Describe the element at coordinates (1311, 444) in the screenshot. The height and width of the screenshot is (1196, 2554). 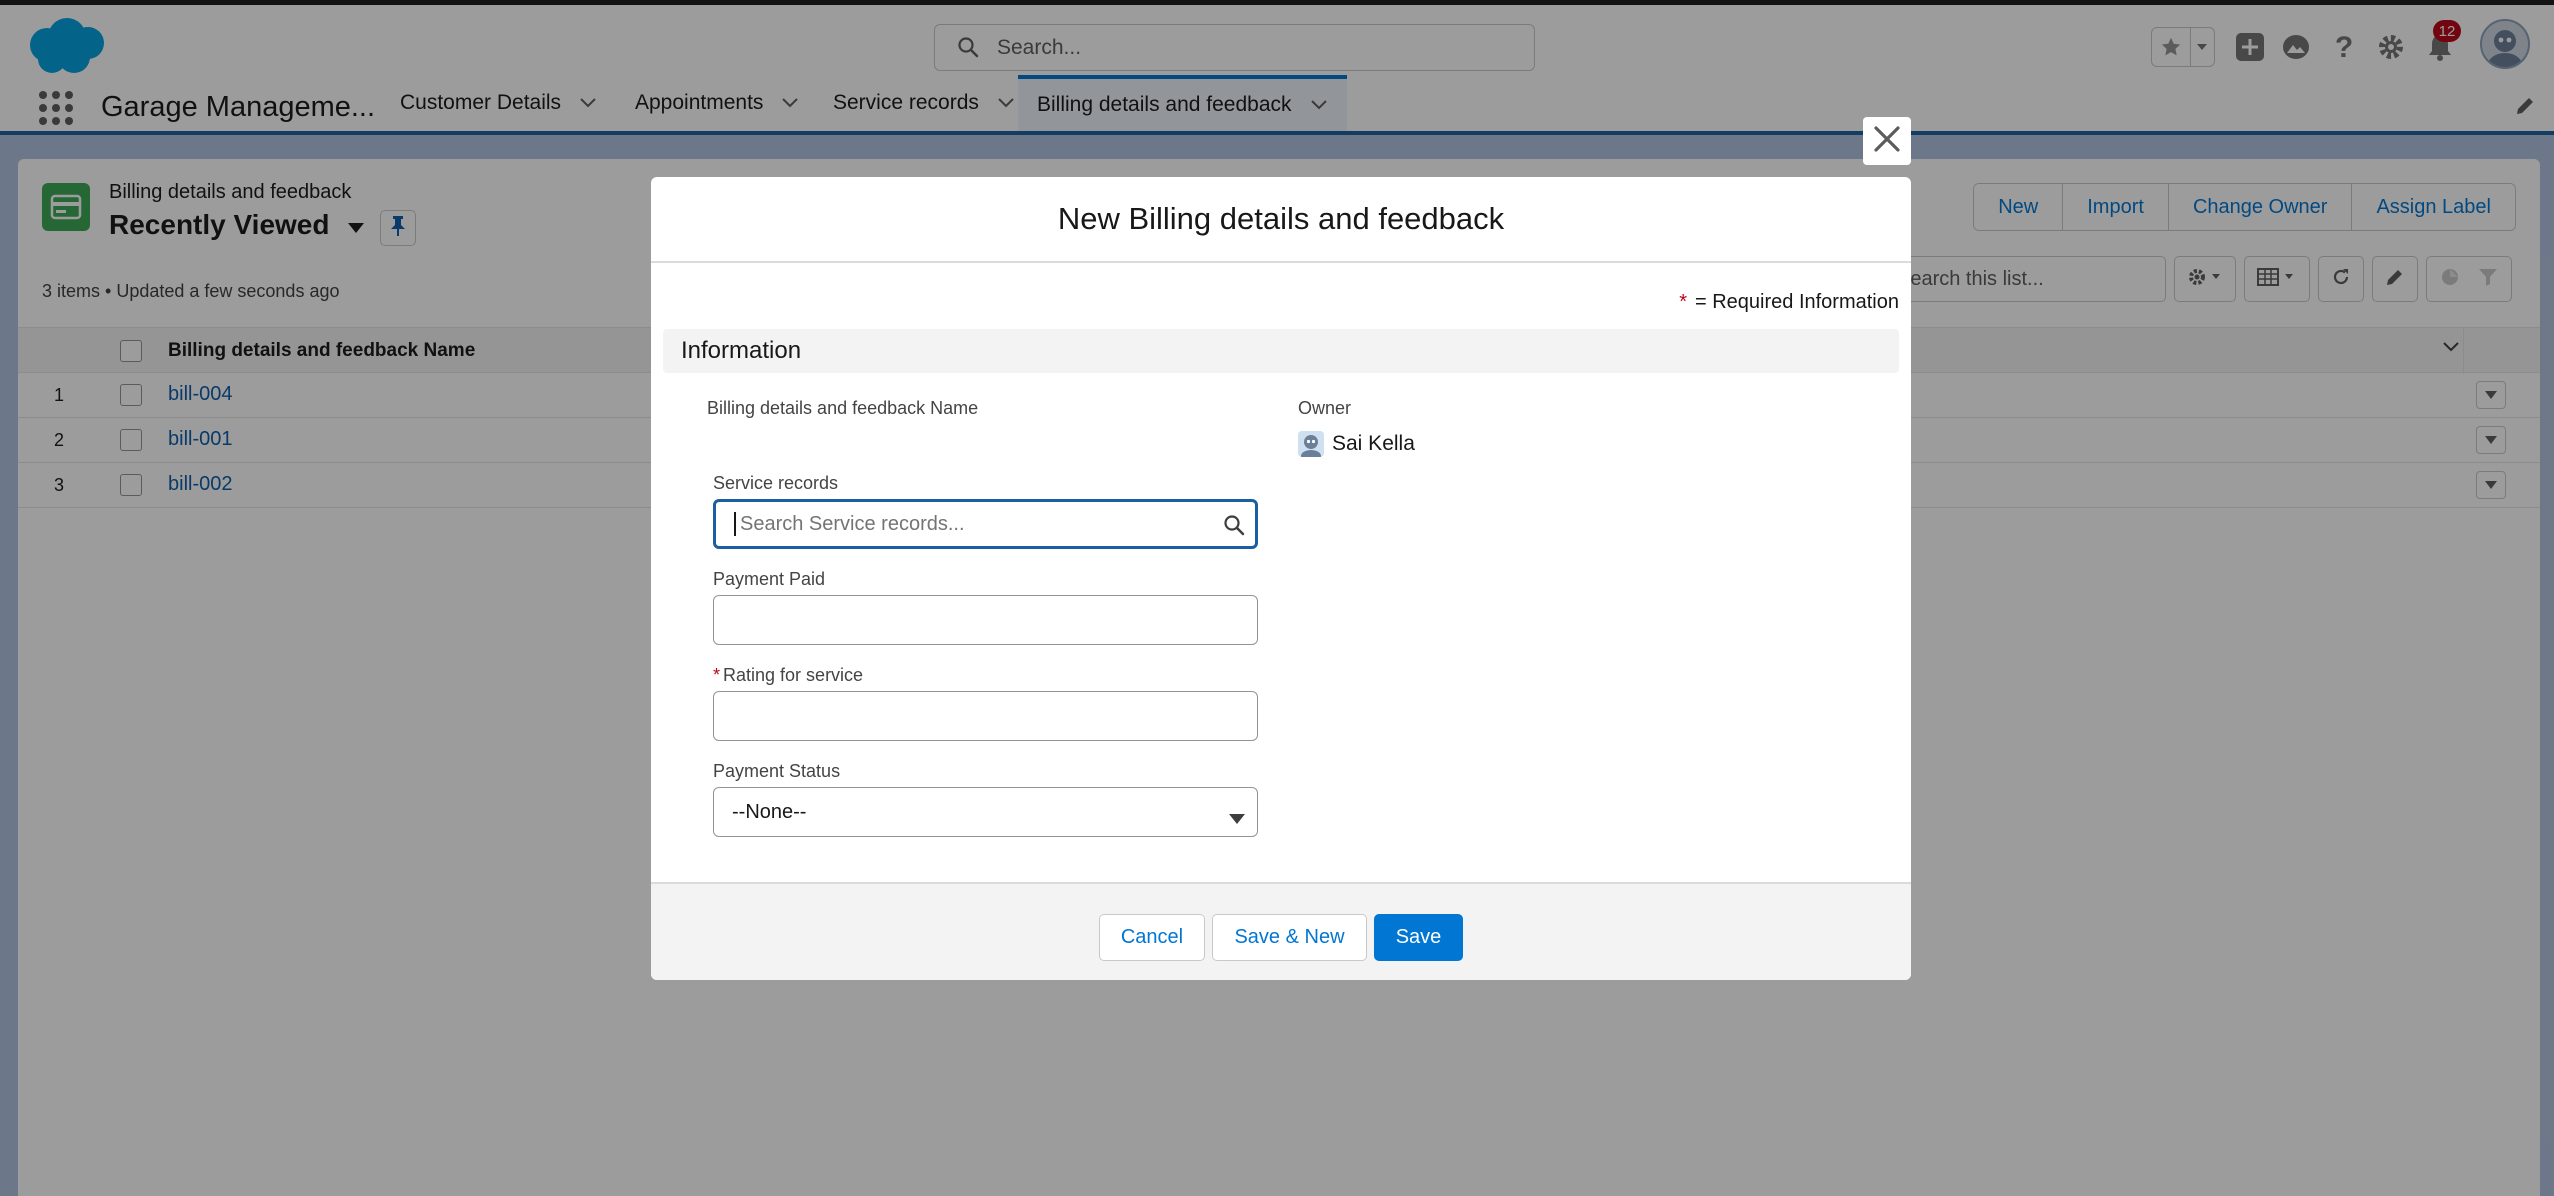
I see `avatar` at that location.